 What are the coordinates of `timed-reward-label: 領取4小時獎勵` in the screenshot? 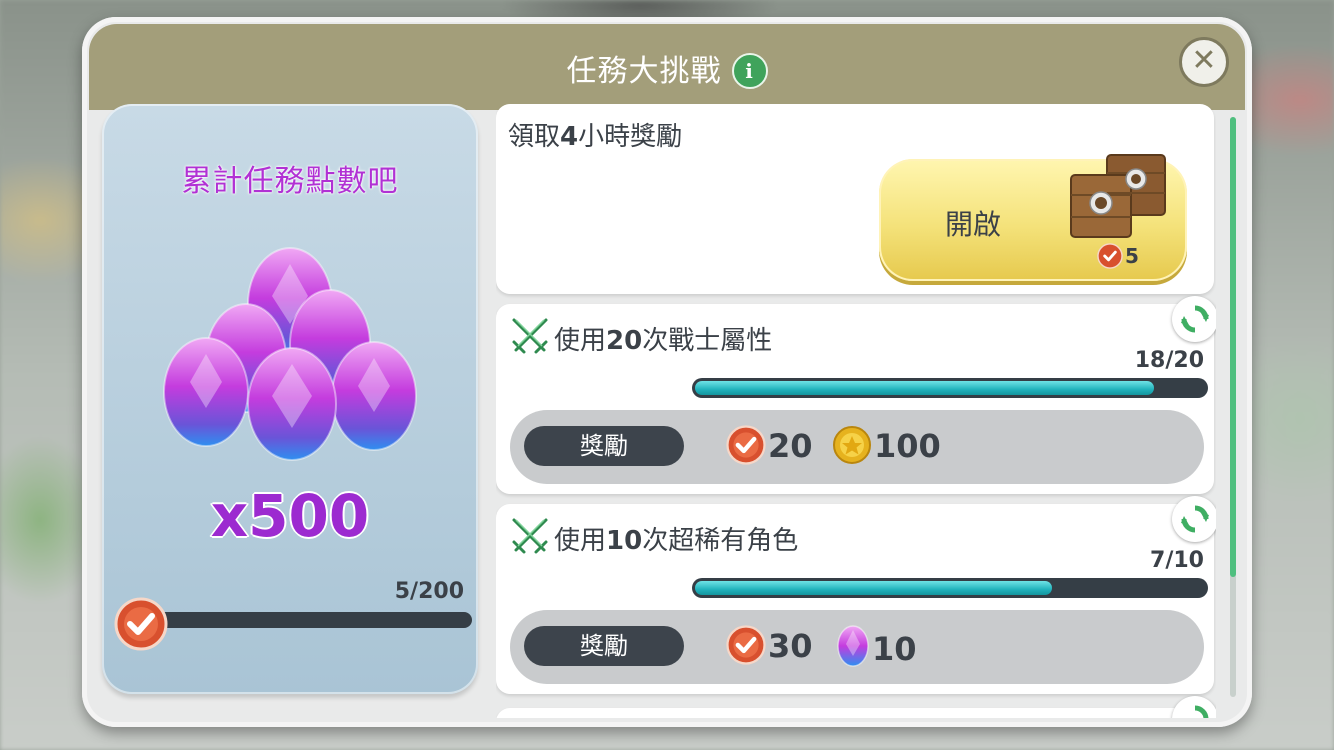 It's located at (595, 137).